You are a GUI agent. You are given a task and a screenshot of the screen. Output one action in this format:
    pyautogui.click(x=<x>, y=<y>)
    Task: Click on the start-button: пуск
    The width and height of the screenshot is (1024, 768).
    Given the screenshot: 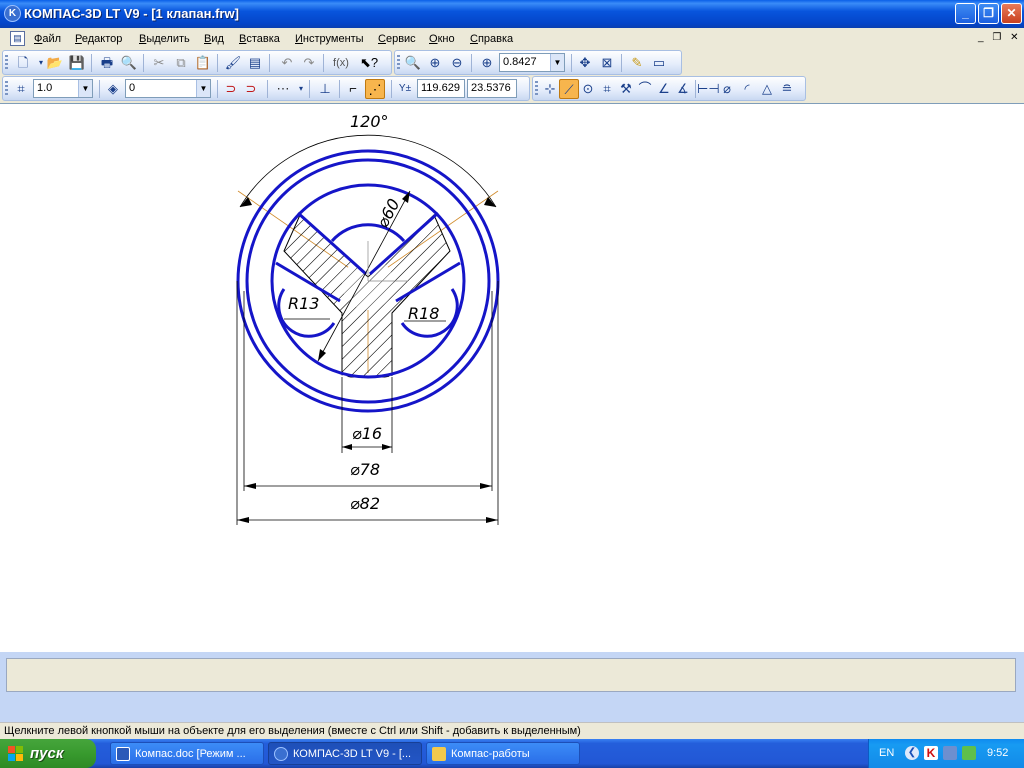 What is the action you would take?
    pyautogui.click(x=48, y=753)
    